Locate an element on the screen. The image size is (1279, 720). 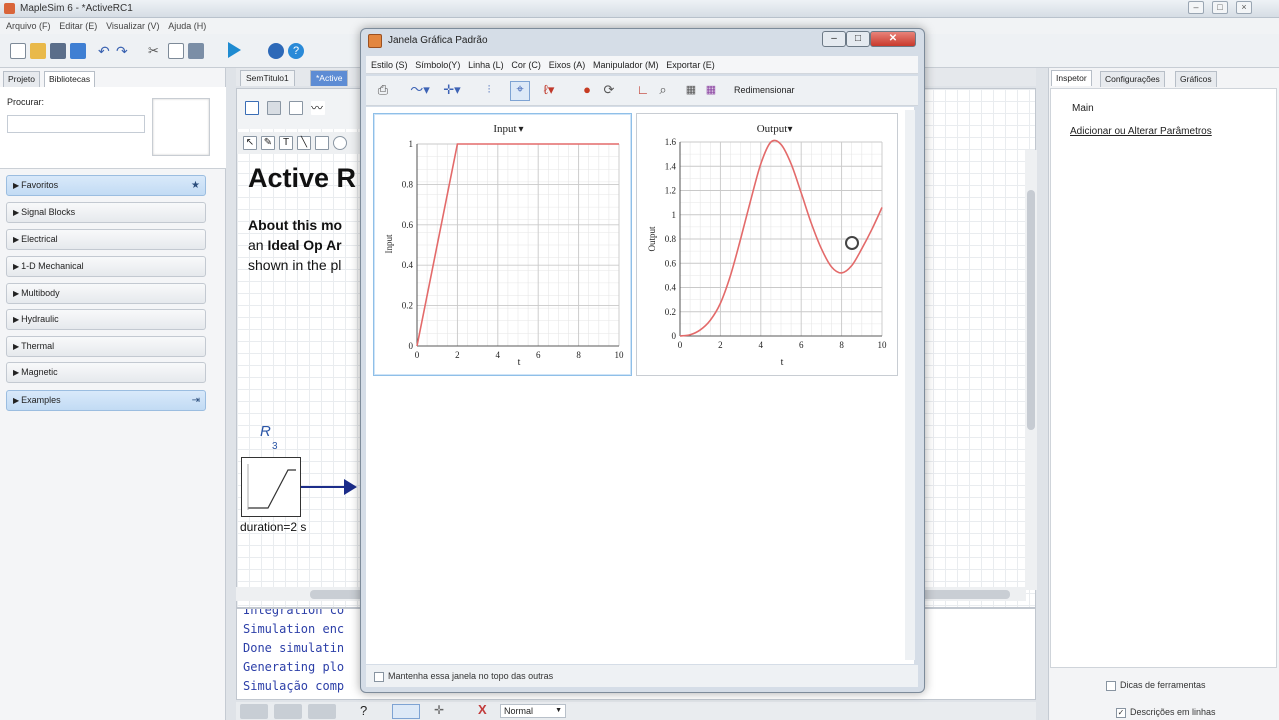
delete-icon: X is located at coordinates (482, 709).